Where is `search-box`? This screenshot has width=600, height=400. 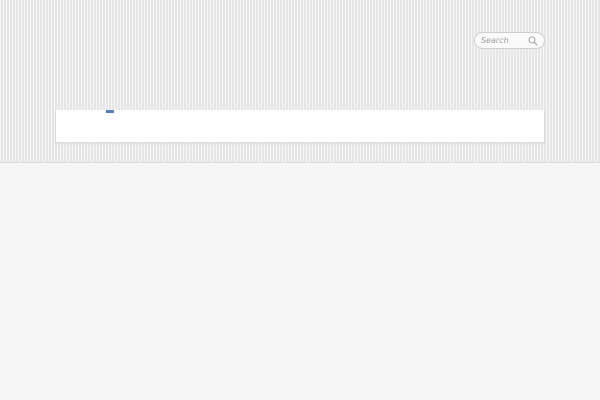
search-box is located at coordinates (509, 40).